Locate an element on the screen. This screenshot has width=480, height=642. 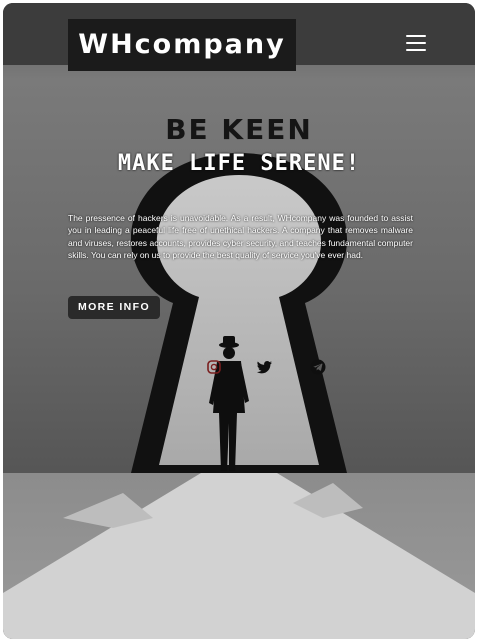
decorative-quote-strip is located at coordinates (223, 344).